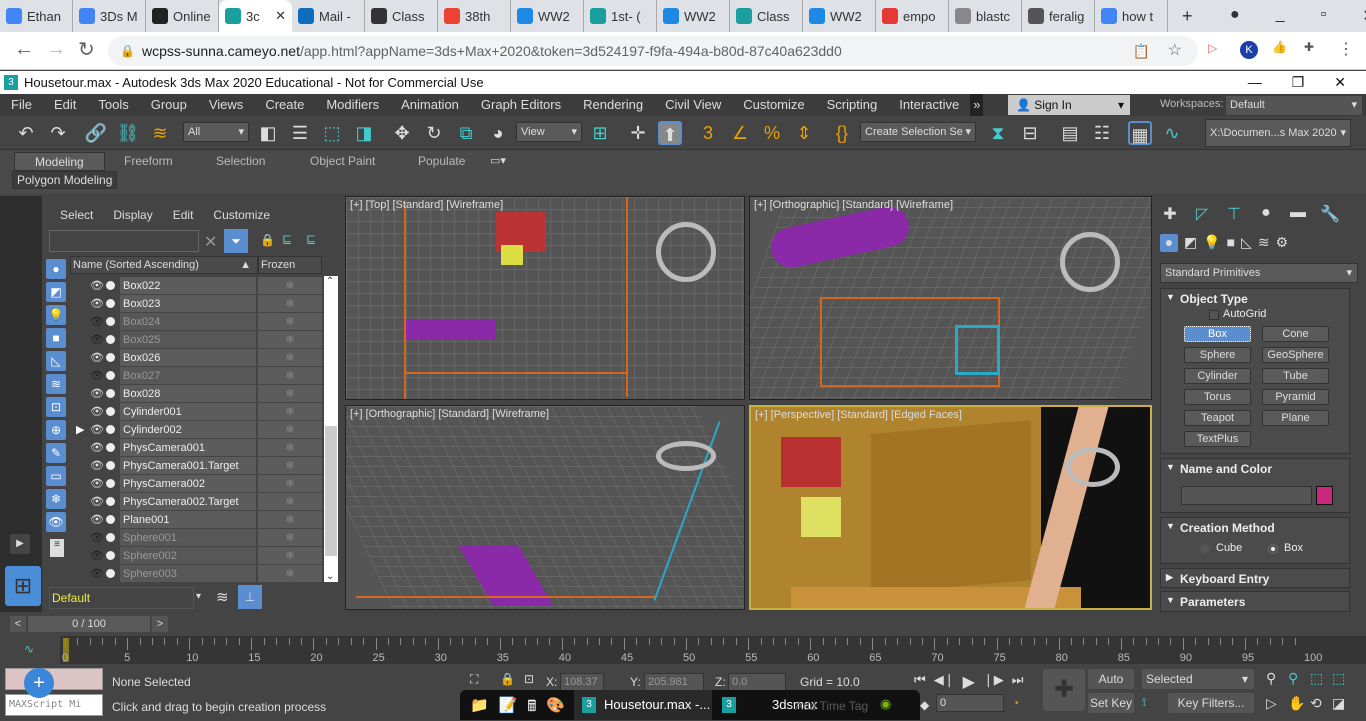  Describe the element at coordinates (804, 133) in the screenshot. I see `spinner-snap-icon: ⇕` at that location.